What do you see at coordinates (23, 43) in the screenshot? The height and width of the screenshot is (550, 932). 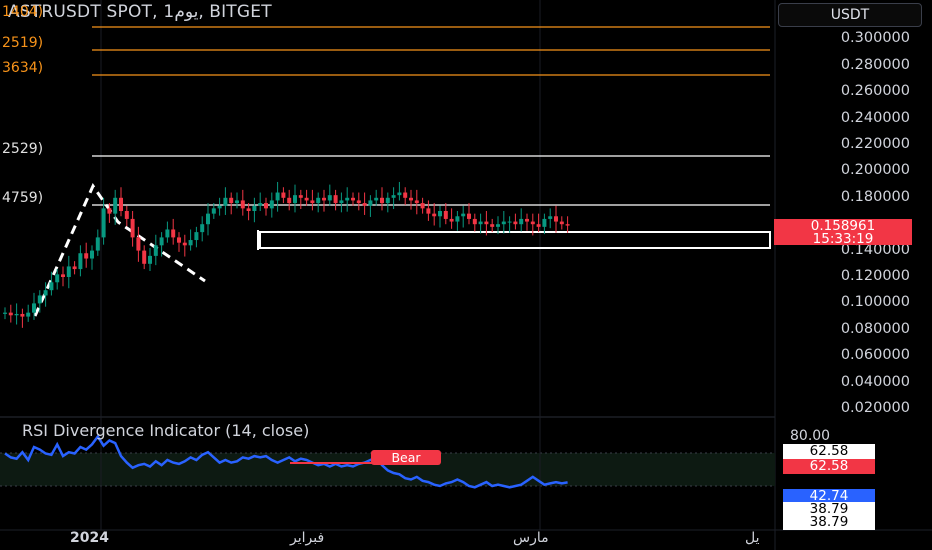 I see `level-label-2: 2519)` at bounding box center [23, 43].